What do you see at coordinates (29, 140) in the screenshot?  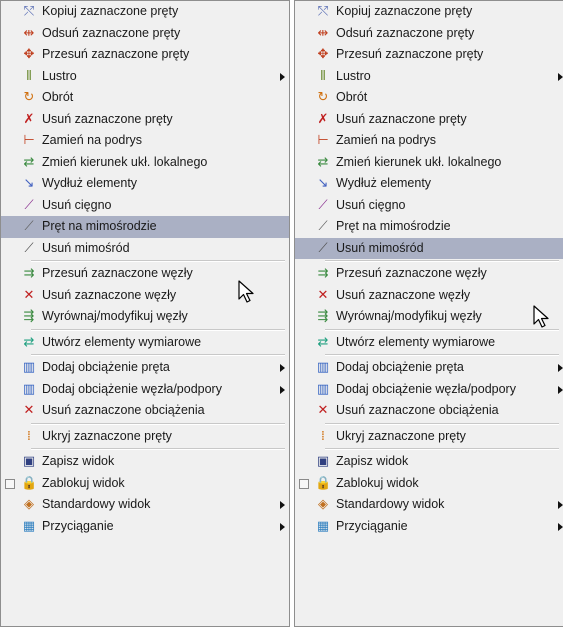 I see `replace-support-icon: ⊢` at bounding box center [29, 140].